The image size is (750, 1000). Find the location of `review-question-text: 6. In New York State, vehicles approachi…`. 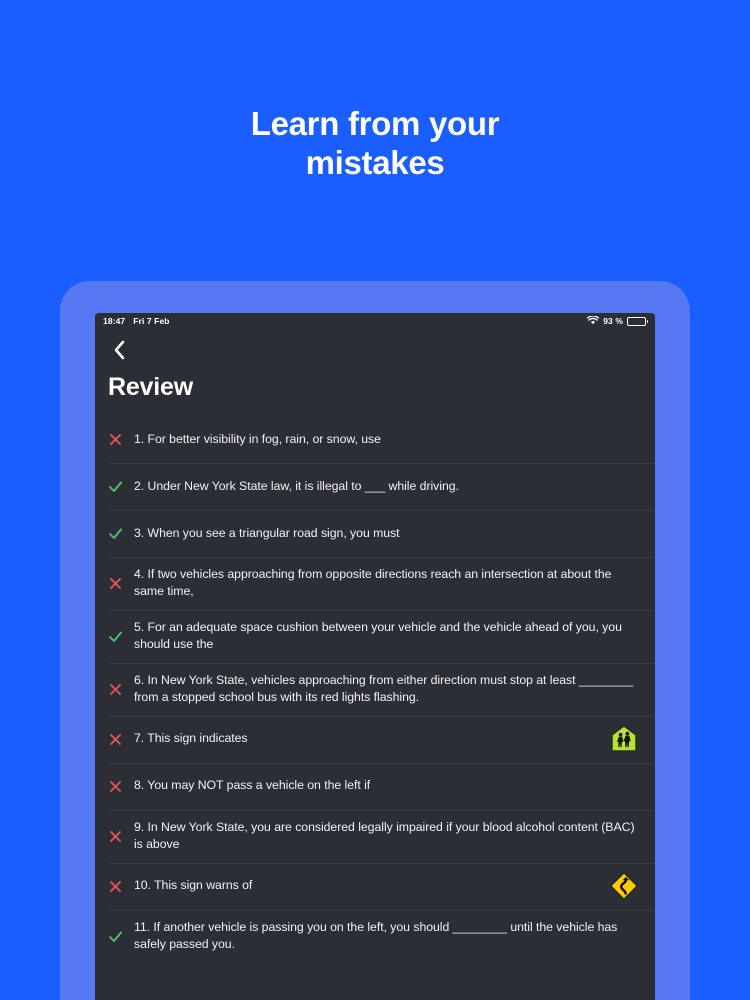

review-question-text: 6. In New York State, vehicles approachi… is located at coordinates (384, 688).